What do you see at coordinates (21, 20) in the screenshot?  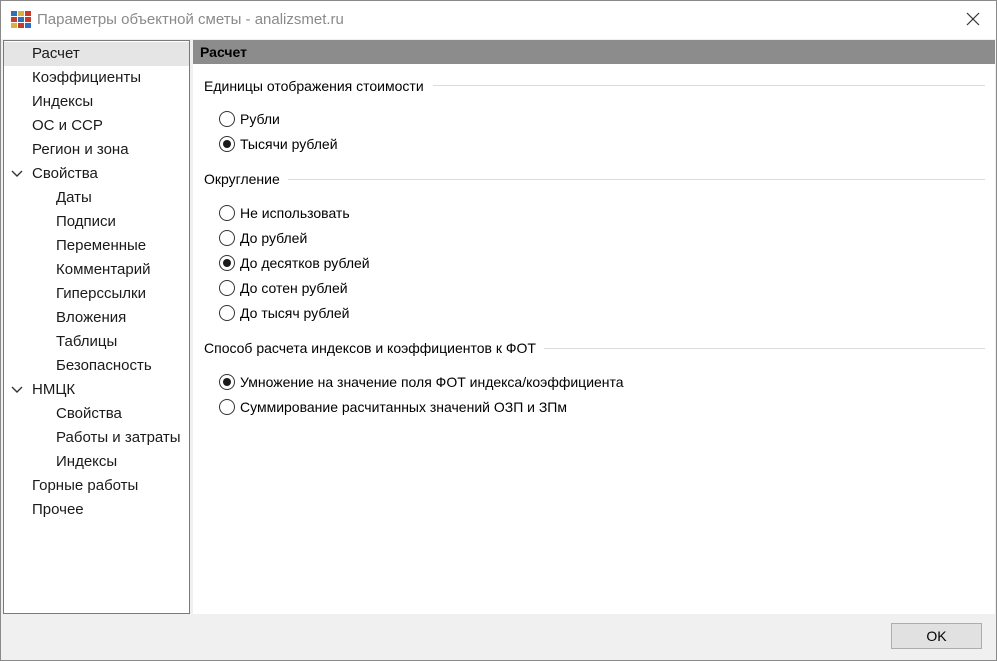 I see `app-grid-icon` at bounding box center [21, 20].